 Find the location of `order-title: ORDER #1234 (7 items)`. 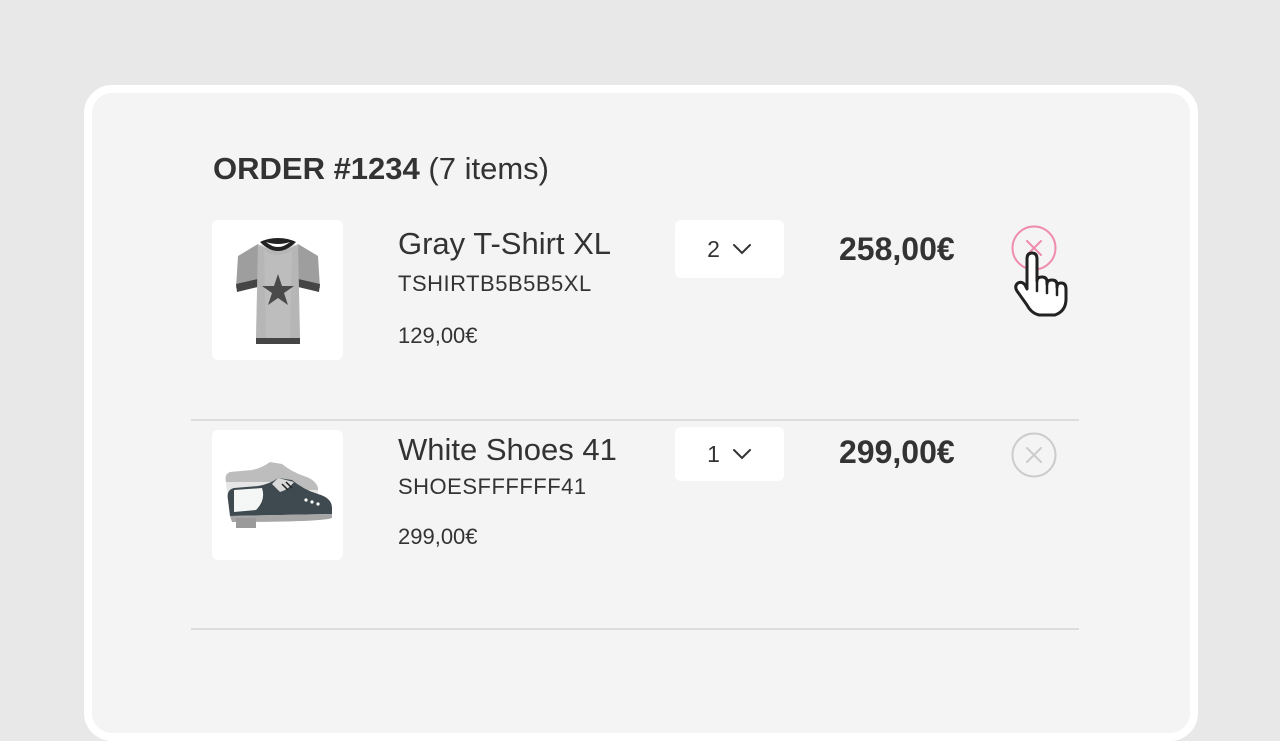

order-title: ORDER #1234 (7 items) is located at coordinates (381, 169).